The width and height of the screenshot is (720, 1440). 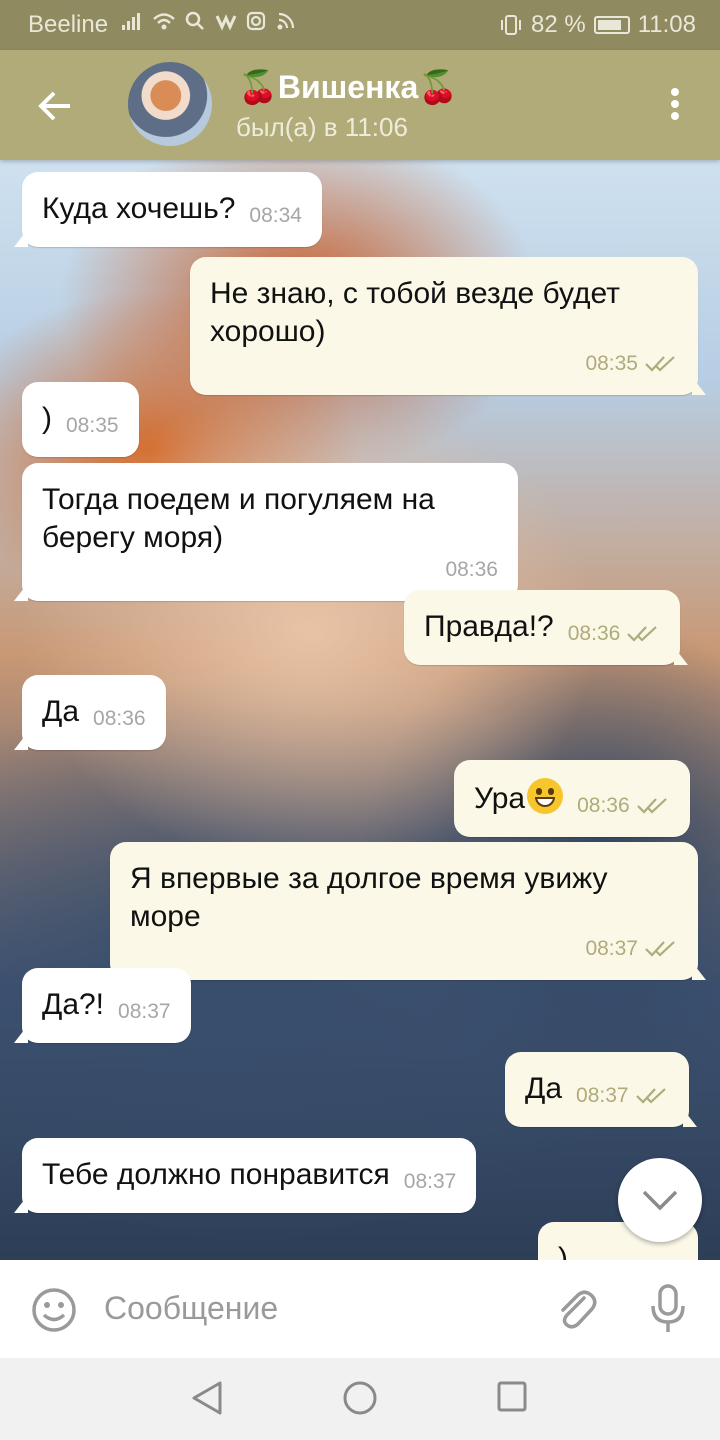 I want to click on message-incoming: ) 08:35, so click(x=80, y=419).